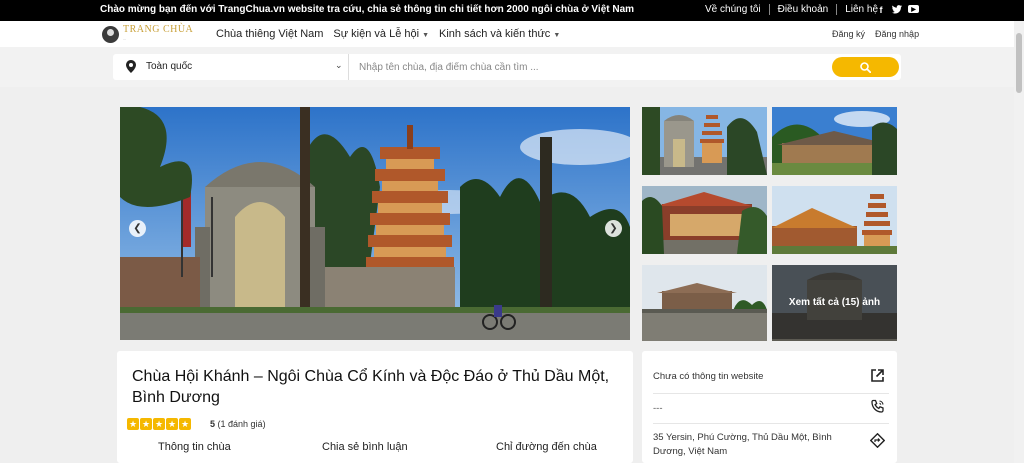 The width and height of the screenshot is (1024, 463). Describe the element at coordinates (546, 447) in the screenshot. I see `tab-directions: Chỉ đường đến chùa` at that location.